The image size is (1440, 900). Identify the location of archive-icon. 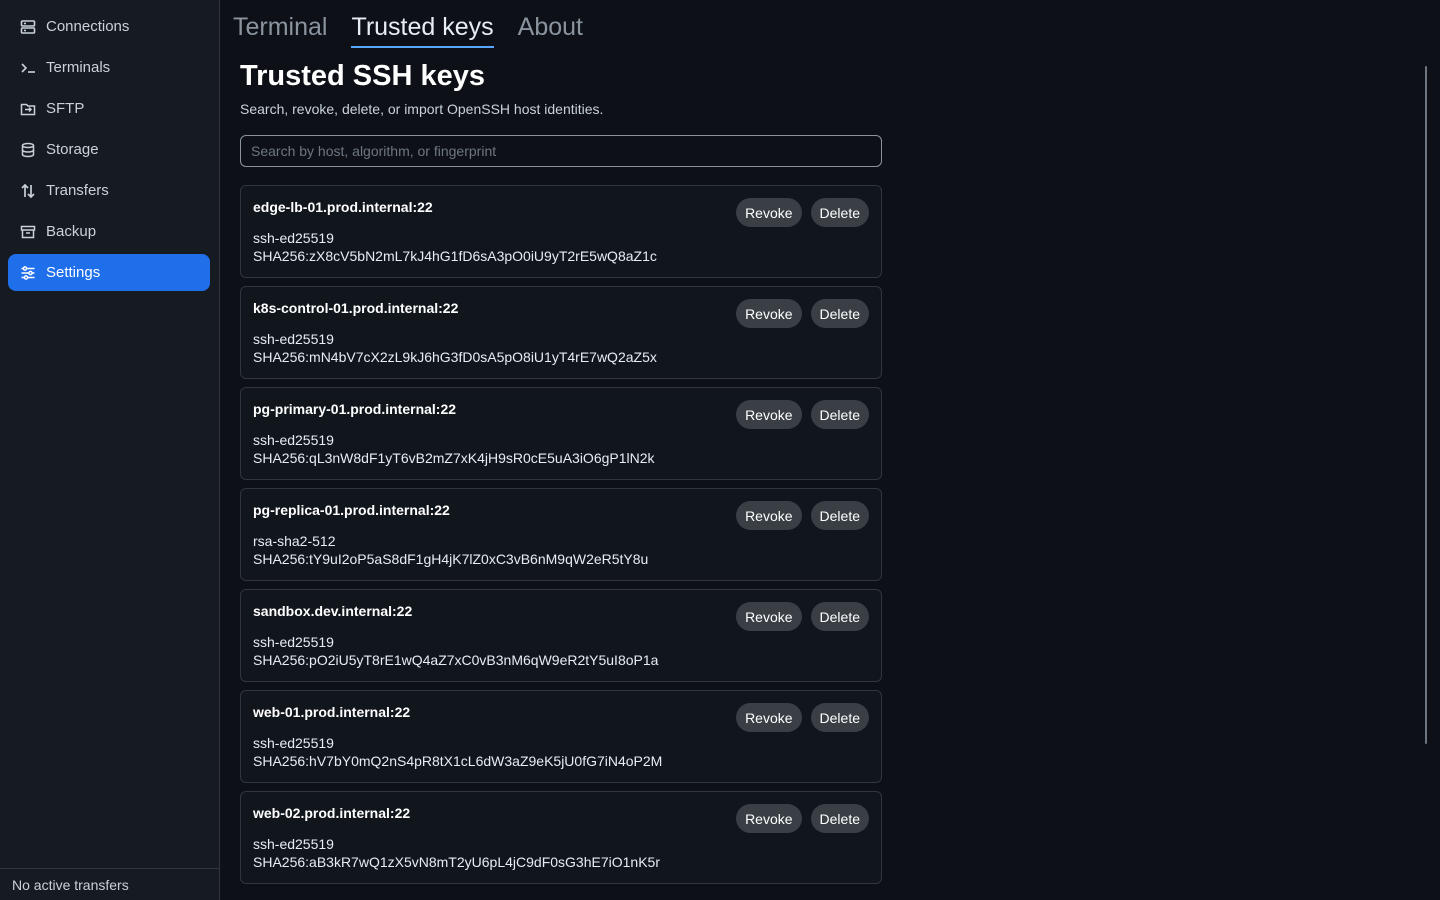
(28, 232).